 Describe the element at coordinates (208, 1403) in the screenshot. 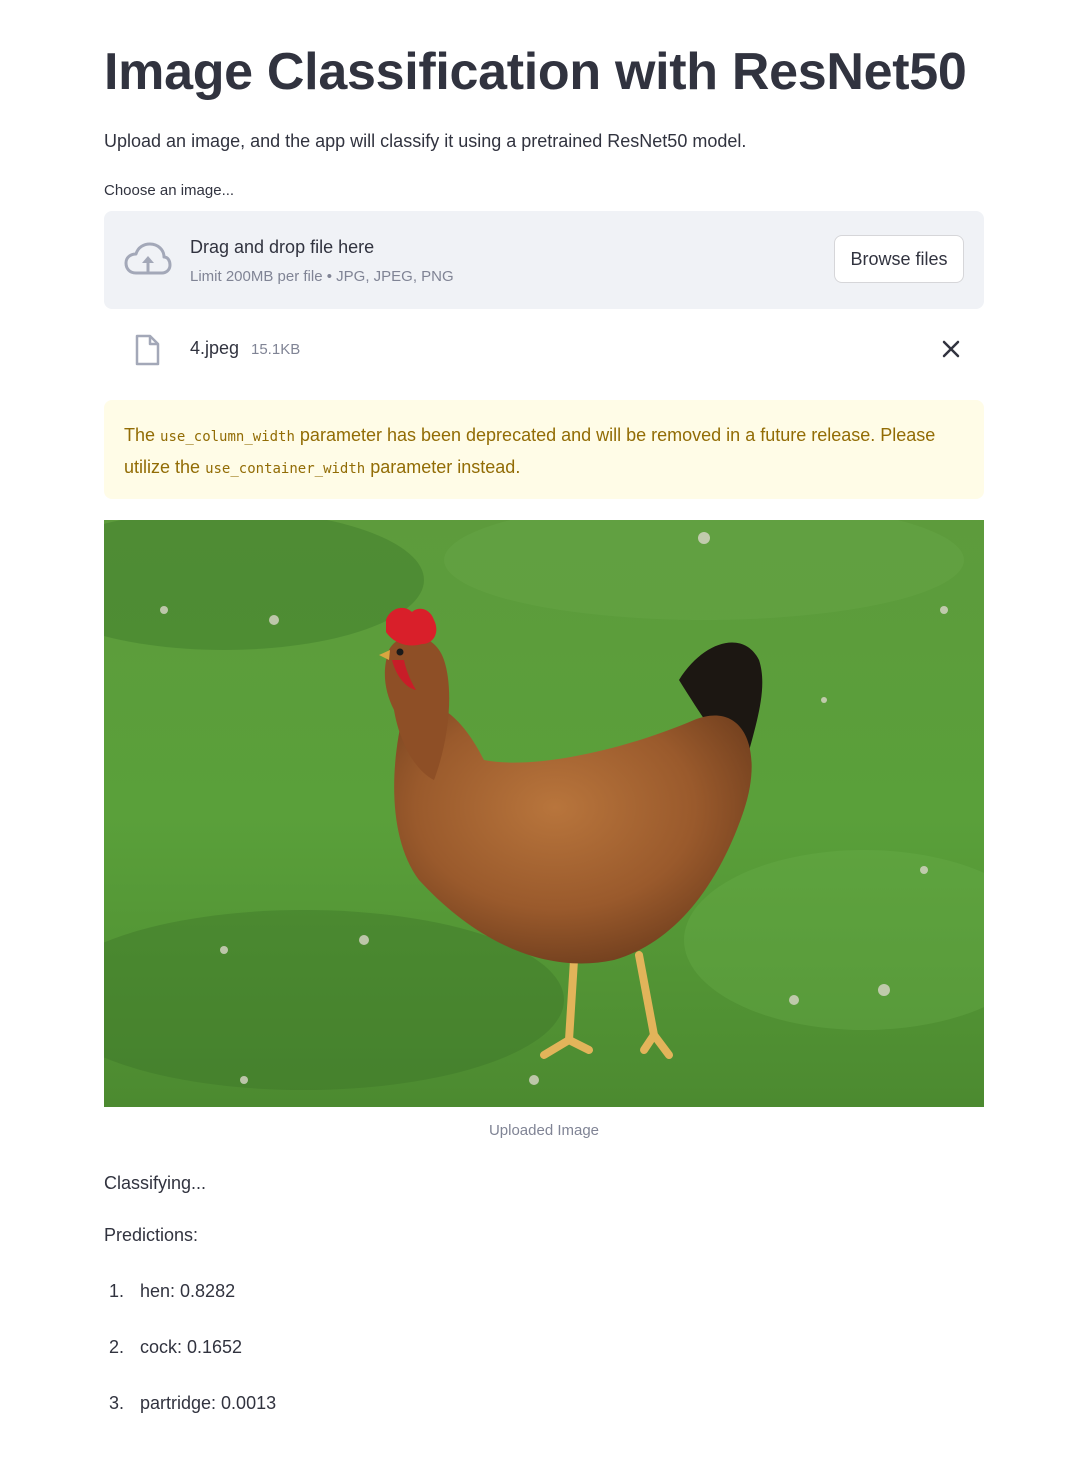

I see `prediction-text: partridge: 0.0013` at that location.